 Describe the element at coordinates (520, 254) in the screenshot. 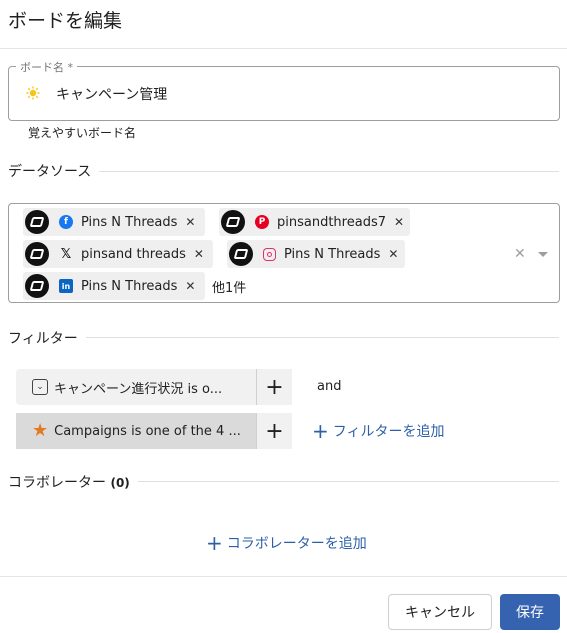

I see `clear-selection-icon: ✕` at that location.